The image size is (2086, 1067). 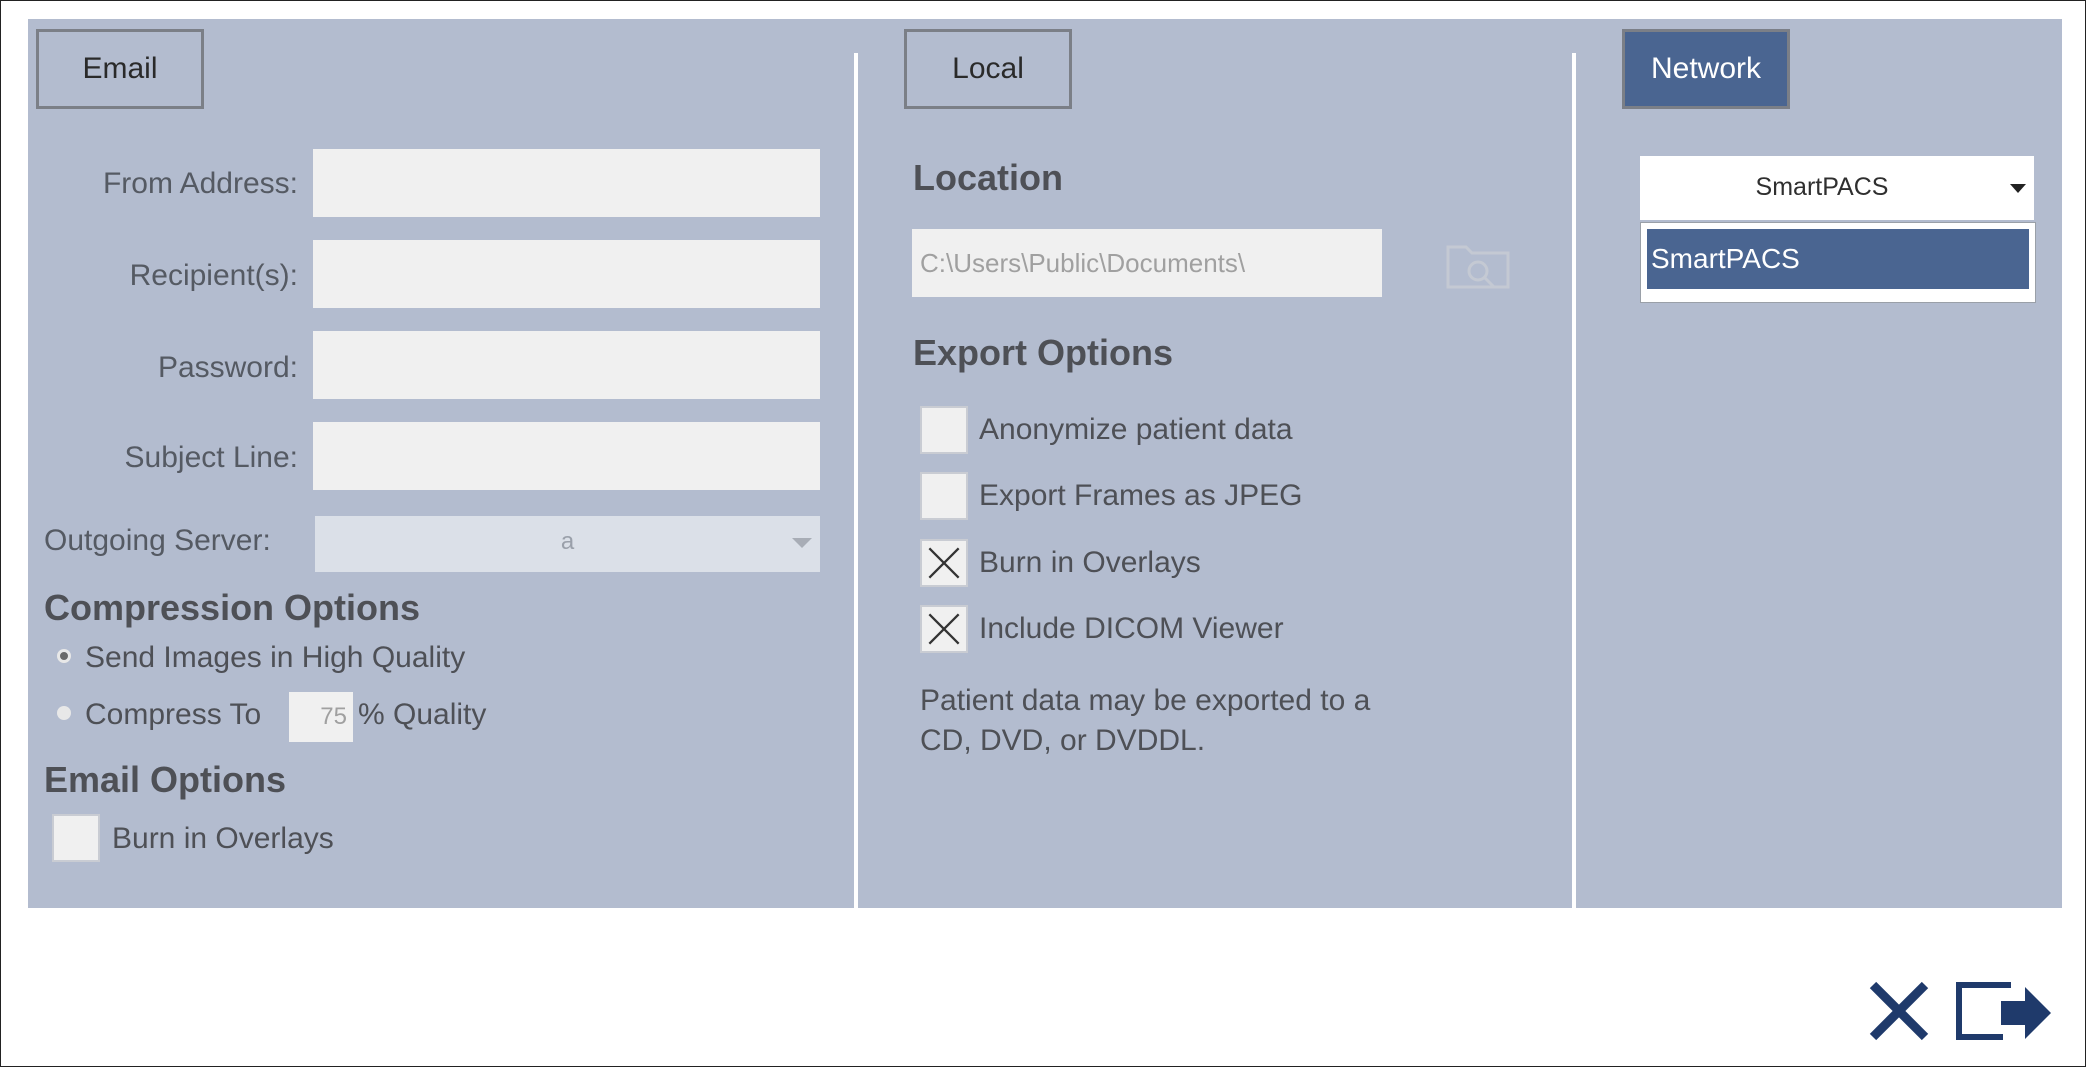 I want to click on anonymize-label: Anonymize patient data, so click(x=1136, y=429).